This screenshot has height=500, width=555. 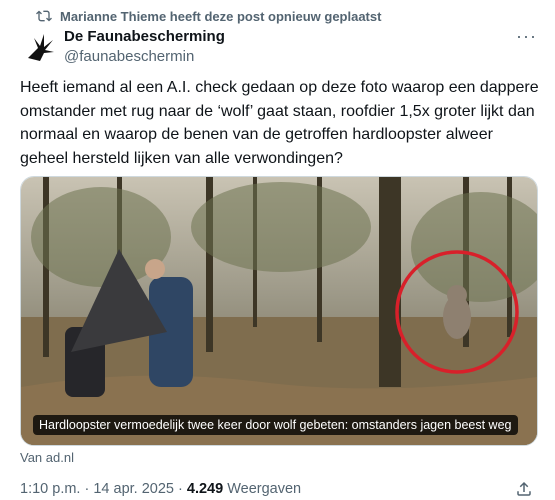 I want to click on views-label: Weergaven, so click(x=262, y=489).